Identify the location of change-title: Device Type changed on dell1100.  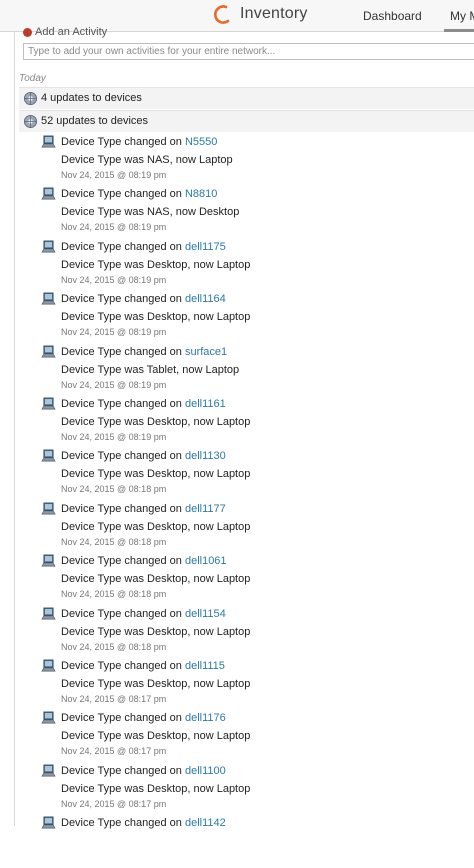
(143, 771).